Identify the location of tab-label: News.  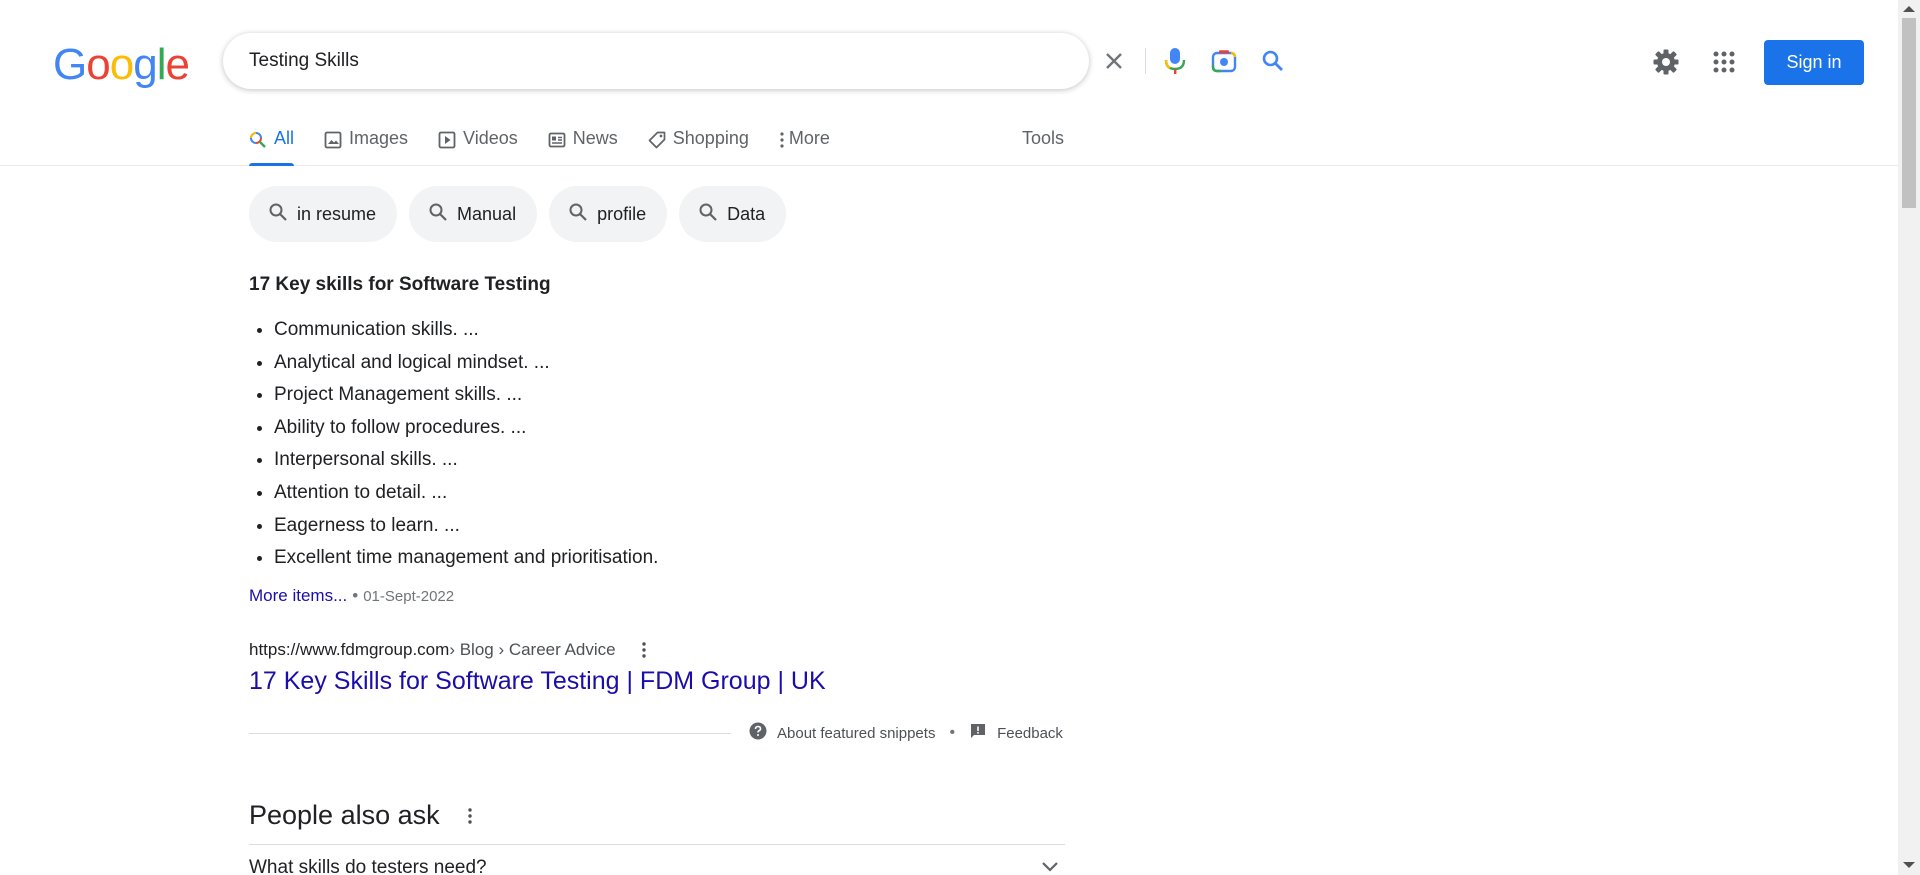
(595, 138).